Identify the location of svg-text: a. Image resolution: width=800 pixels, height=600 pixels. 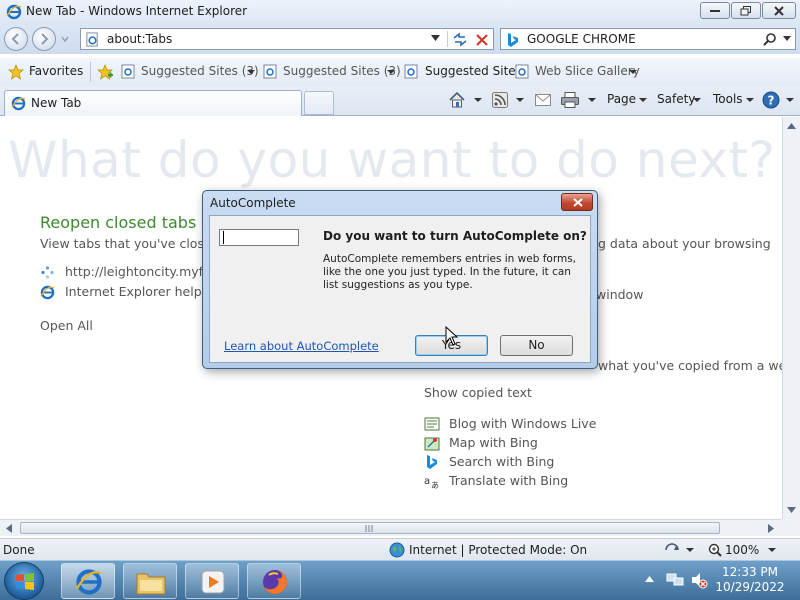
(427, 481).